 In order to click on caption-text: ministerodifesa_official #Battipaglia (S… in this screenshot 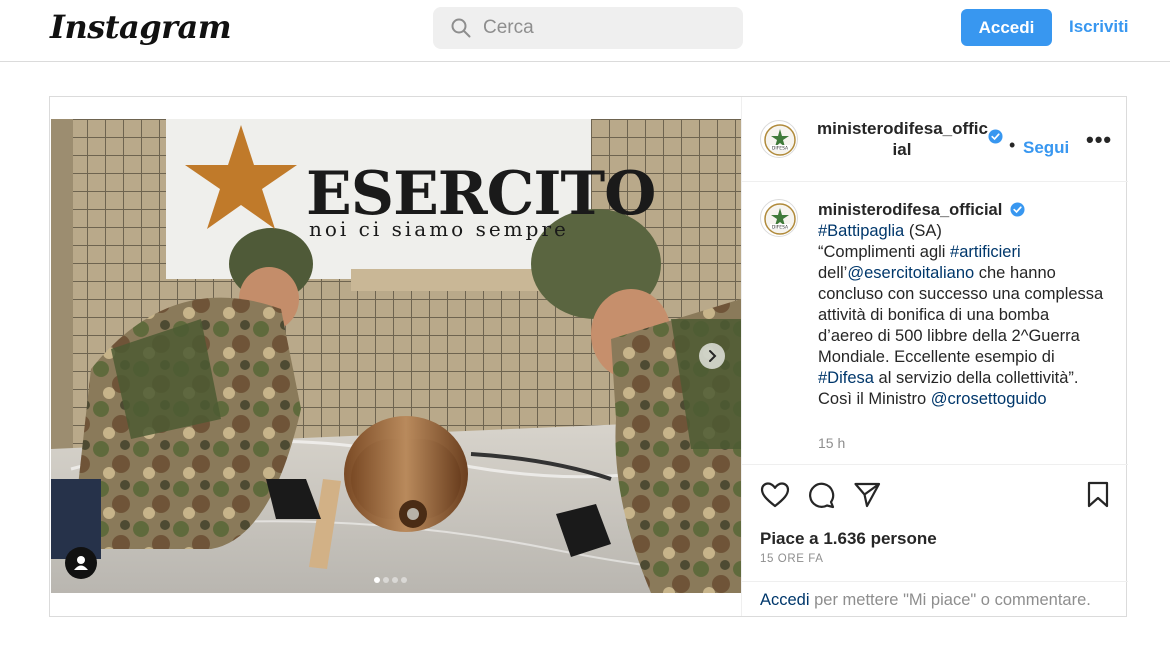, I will do `click(963, 305)`.